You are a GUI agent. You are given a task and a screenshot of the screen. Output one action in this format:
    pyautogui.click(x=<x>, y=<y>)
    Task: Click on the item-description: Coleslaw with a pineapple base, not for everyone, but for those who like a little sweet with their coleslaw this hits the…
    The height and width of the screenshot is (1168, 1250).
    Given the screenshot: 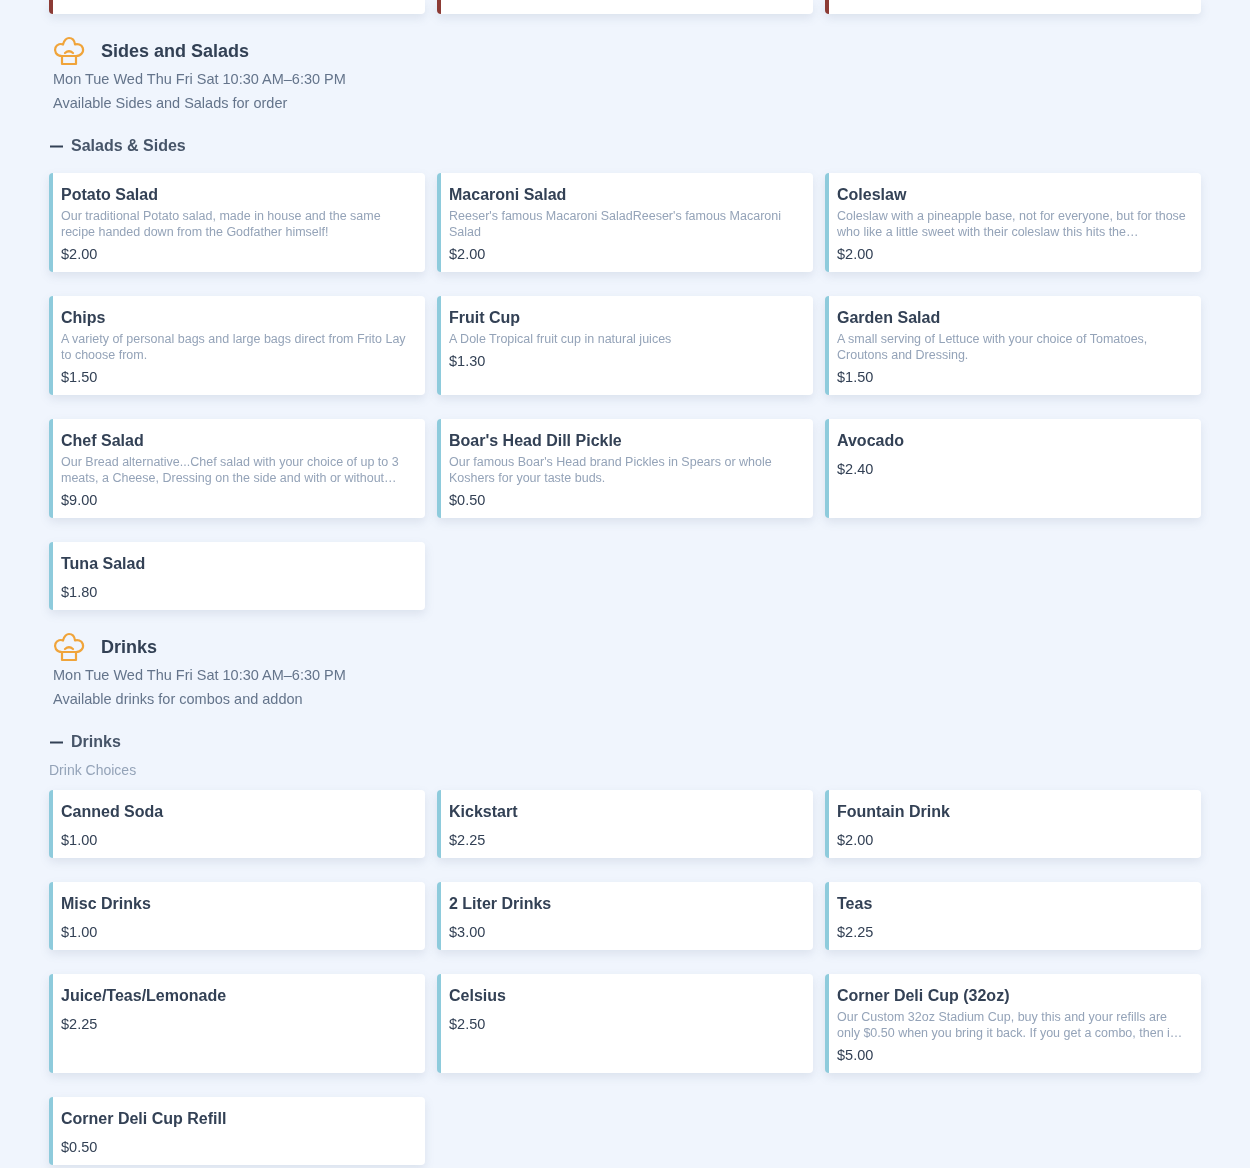 What is the action you would take?
    pyautogui.click(x=1012, y=224)
    